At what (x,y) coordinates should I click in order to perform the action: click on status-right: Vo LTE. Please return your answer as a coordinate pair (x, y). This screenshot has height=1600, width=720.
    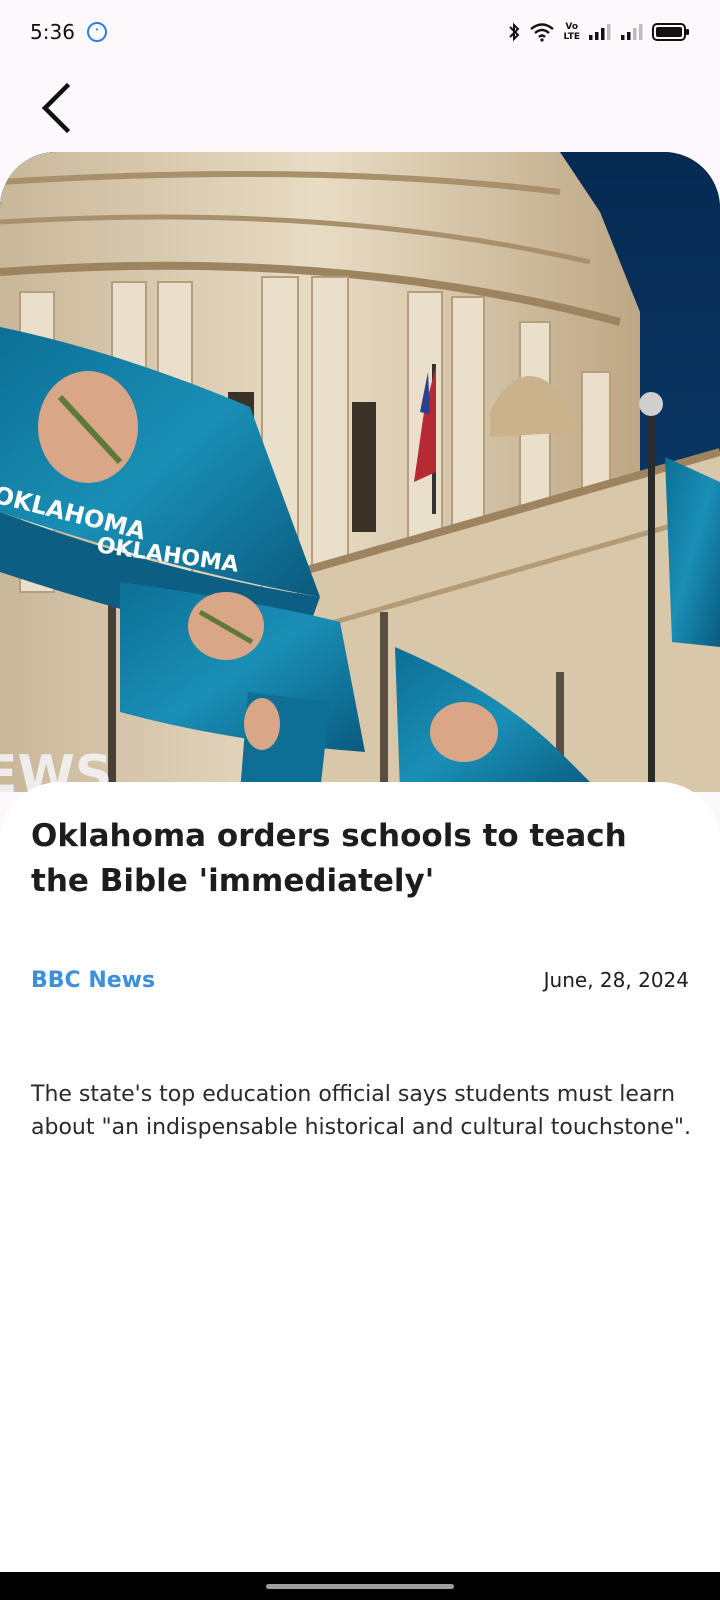
    Looking at the image, I should click on (598, 32).